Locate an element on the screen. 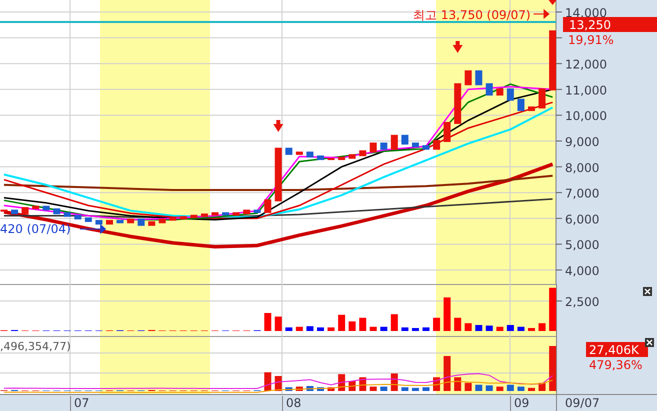 Image resolution: width=657 pixels, height=411 pixels. axis-label: 10,000 is located at coordinates (586, 116).